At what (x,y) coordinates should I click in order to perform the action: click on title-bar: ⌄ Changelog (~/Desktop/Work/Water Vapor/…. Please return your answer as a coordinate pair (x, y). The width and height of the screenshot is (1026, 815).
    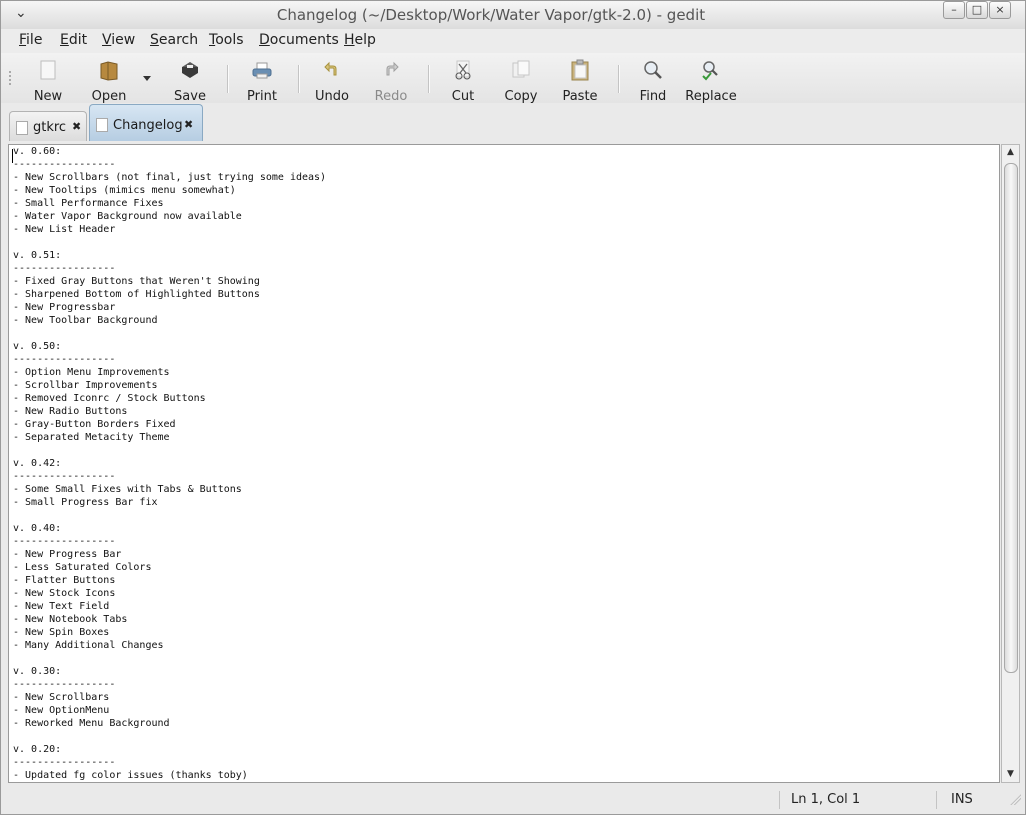
    Looking at the image, I should click on (513, 15).